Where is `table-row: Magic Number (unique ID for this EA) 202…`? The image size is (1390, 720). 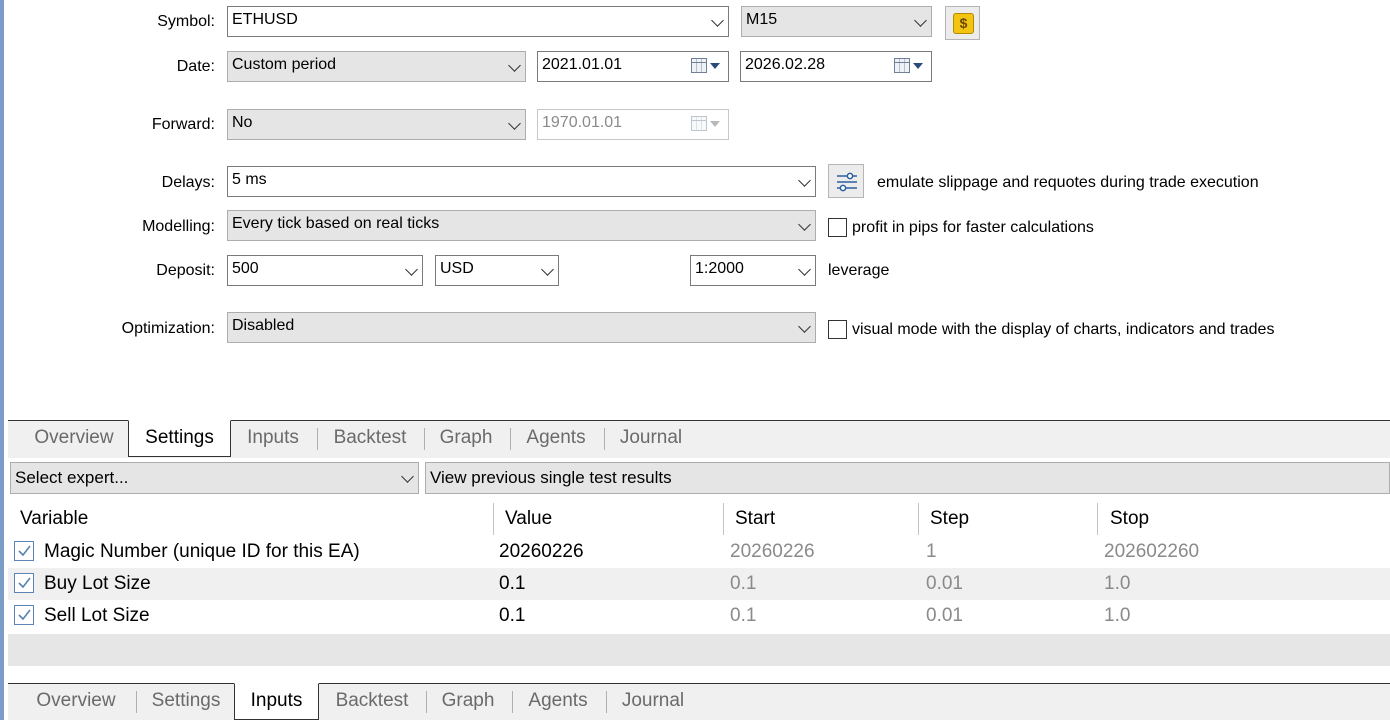
table-row: Magic Number (unique ID for this EA) 202… is located at coordinates (699, 552).